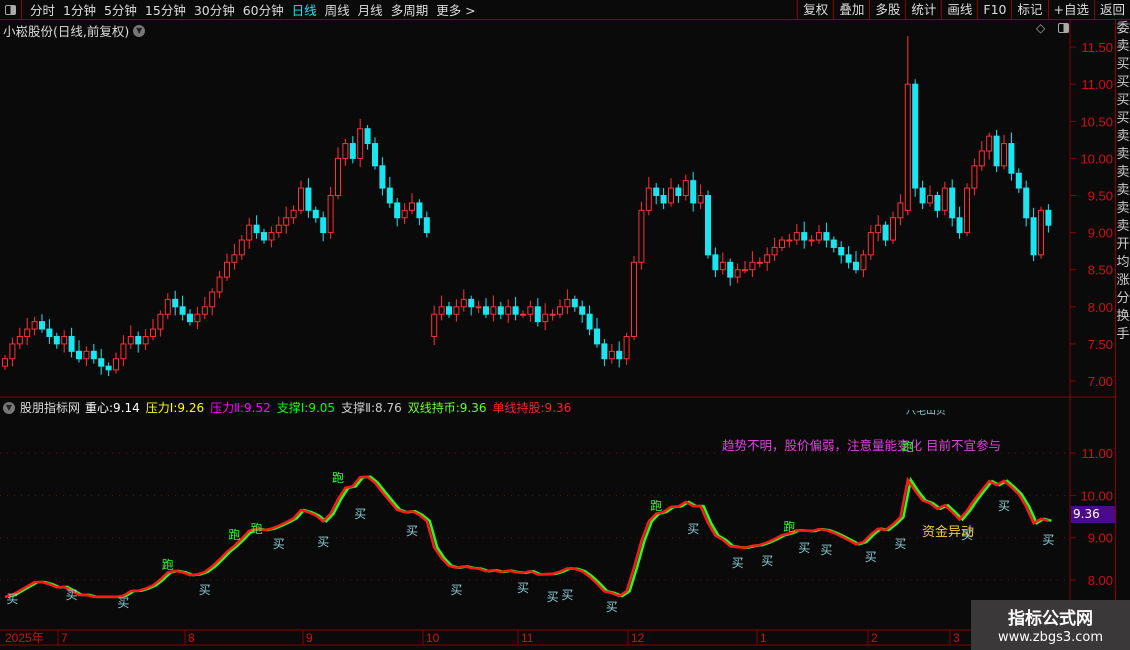 This screenshot has width=1130, height=650. I want to click on right-info-strip: 委卖买买买买卖卖卖卖卖卖开均涨分换手, so click(1122, 335).